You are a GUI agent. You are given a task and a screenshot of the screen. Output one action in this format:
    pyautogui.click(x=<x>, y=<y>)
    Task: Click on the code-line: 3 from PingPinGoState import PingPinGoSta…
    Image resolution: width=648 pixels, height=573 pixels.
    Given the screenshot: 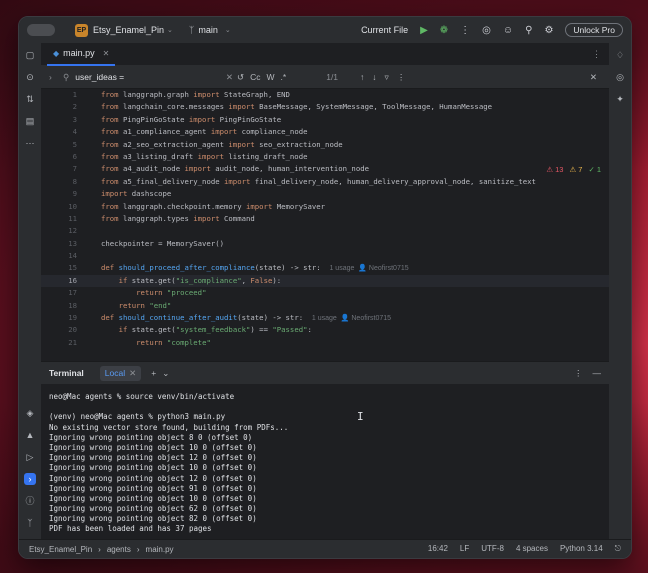 What is the action you would take?
    pyautogui.click(x=325, y=120)
    